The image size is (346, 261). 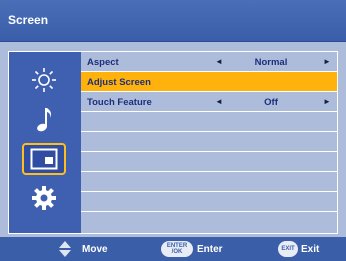 I want to click on footer-bar: Move ENTER /OK Enter EXIT Exit, so click(x=173, y=249).